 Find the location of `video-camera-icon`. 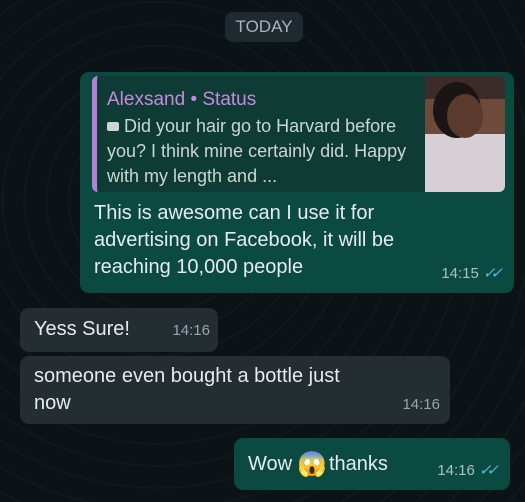

video-camera-icon is located at coordinates (113, 126).